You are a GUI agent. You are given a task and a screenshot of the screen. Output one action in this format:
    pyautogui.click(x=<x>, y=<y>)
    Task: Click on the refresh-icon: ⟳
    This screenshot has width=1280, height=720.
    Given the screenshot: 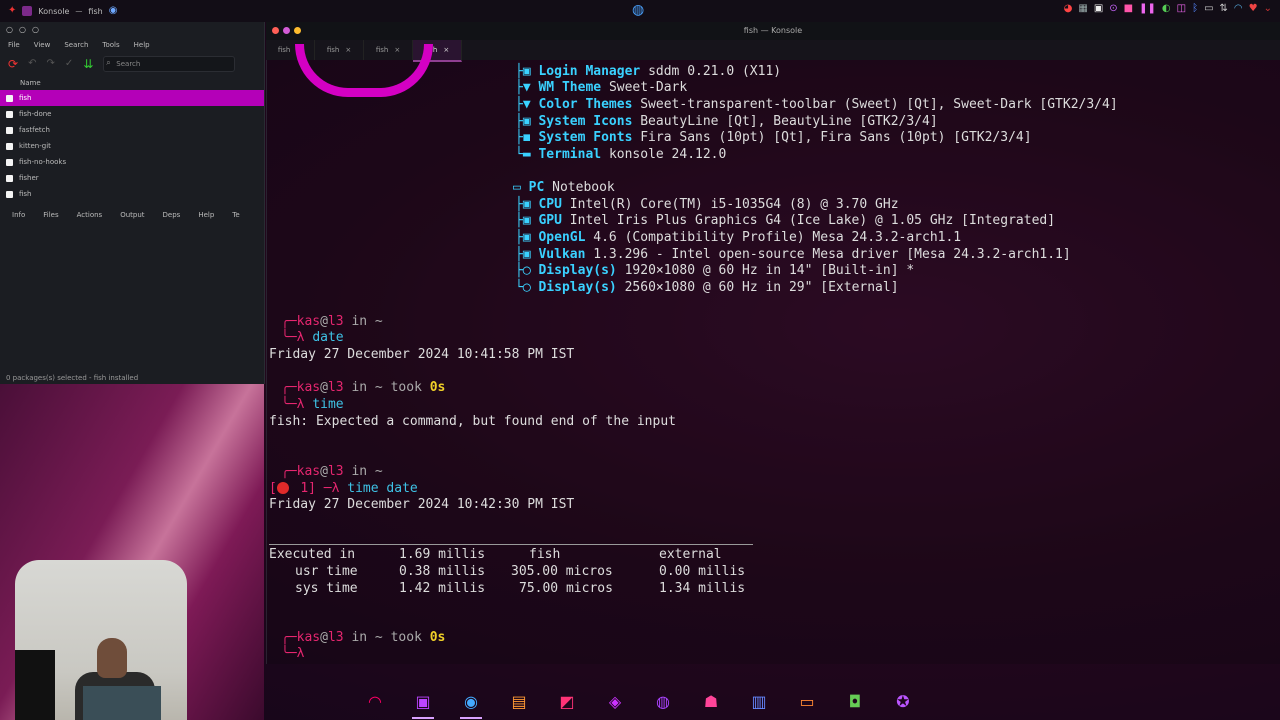 What is the action you would take?
    pyautogui.click(x=13, y=64)
    